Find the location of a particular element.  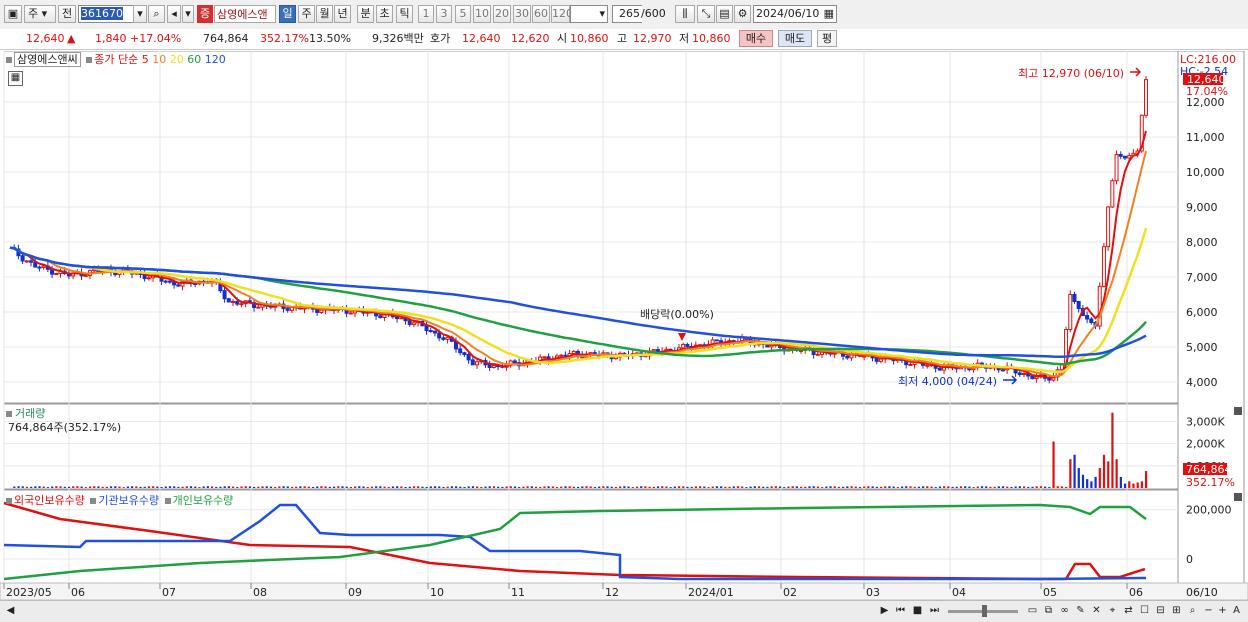

interval-60-button: 60 is located at coordinates (541, 14).